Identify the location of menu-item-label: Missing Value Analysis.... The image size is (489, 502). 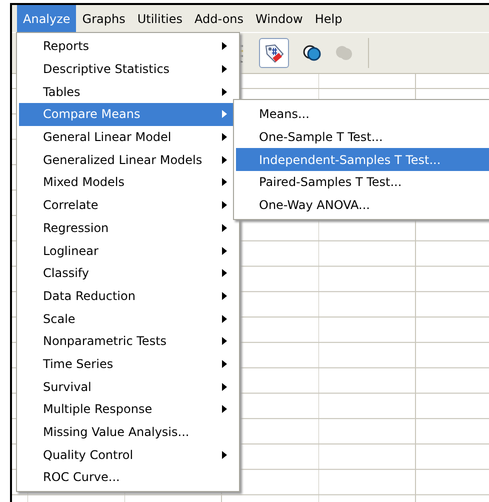
(116, 432).